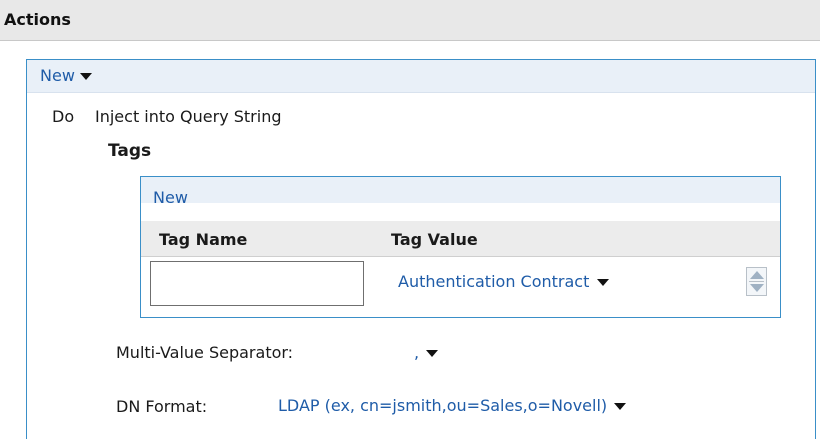  What do you see at coordinates (63, 116) in the screenshot?
I see `do-label: Do` at bounding box center [63, 116].